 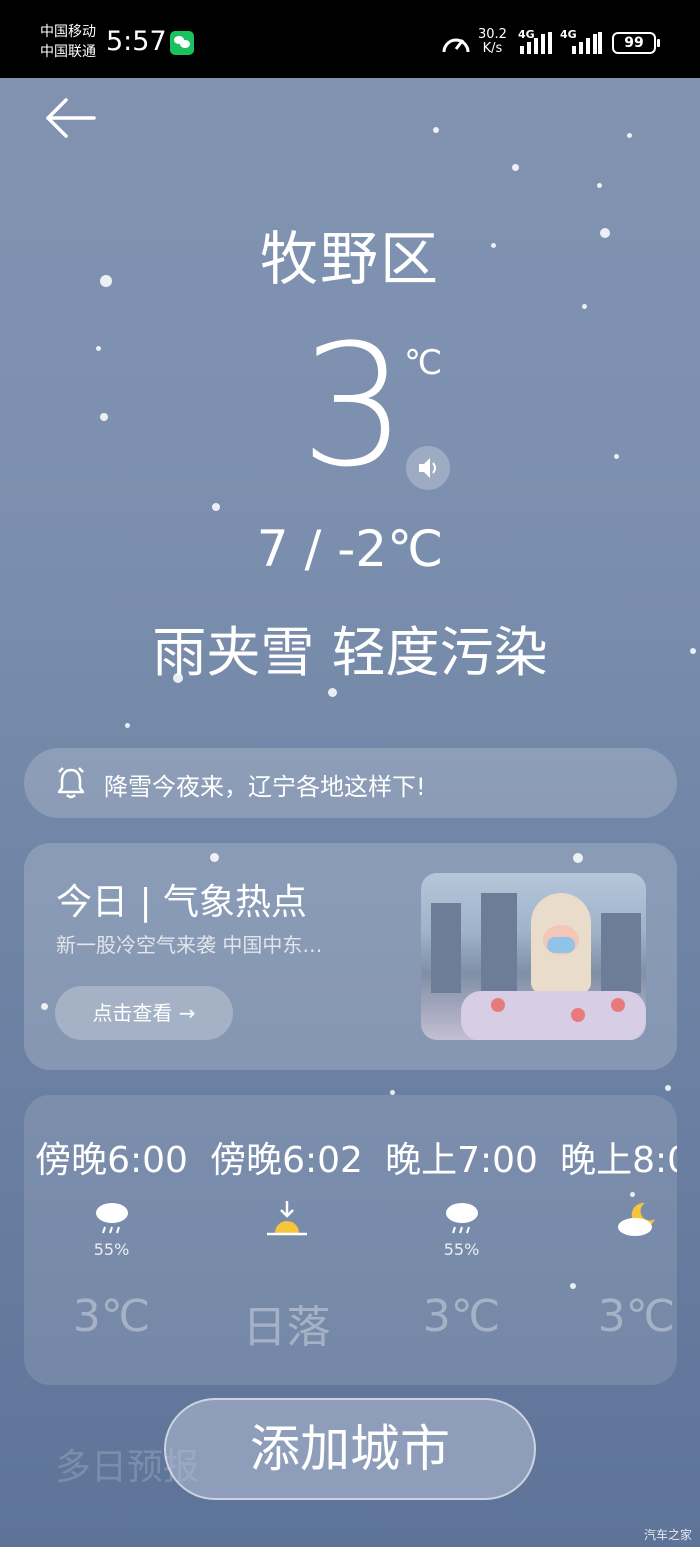 What do you see at coordinates (286, 1327) in the screenshot?
I see `sunset-label: 日落` at bounding box center [286, 1327].